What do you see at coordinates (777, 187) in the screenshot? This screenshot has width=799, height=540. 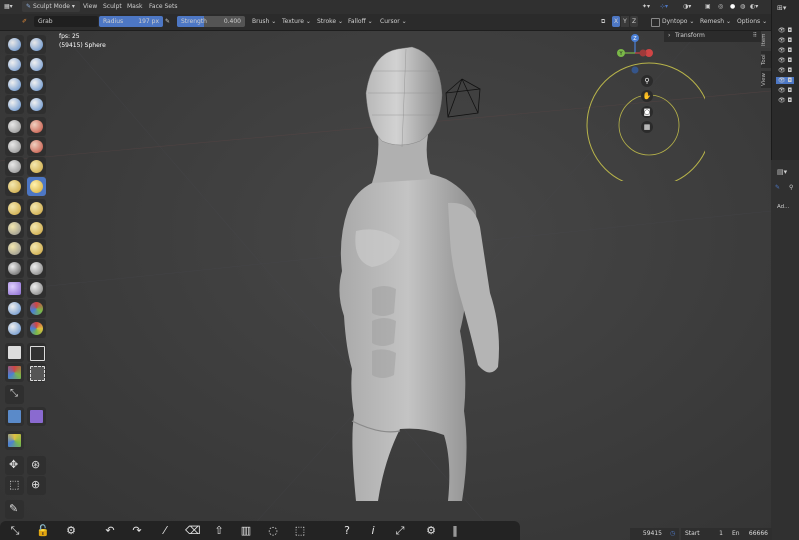 I see `properties-tab-icon: ✎` at bounding box center [777, 187].